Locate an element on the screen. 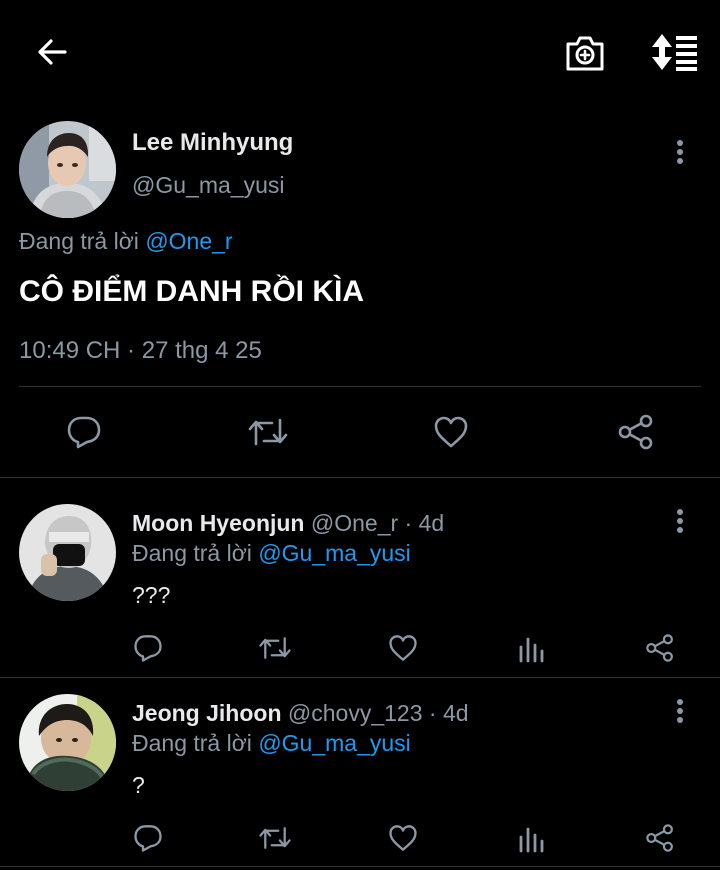 This screenshot has width=720, height=870. tweet-timestamp: 10:49 CH · 27 thg 4 25 is located at coordinates (140, 351).